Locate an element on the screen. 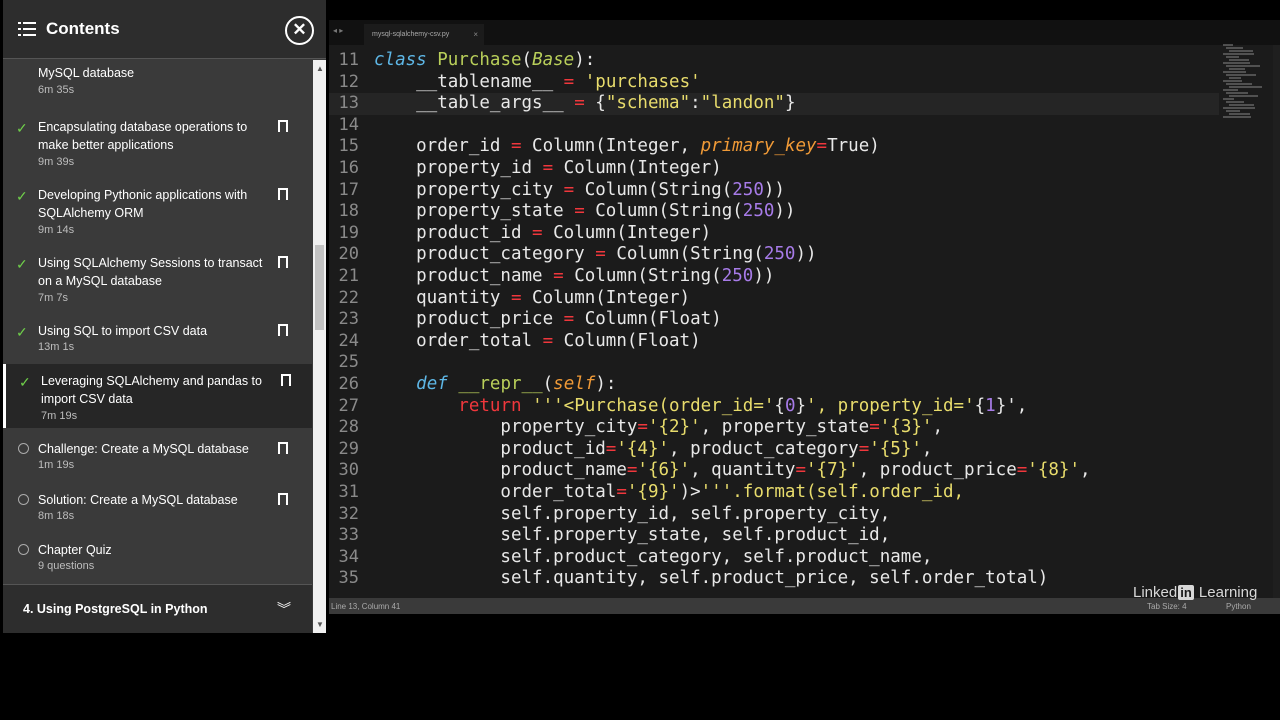  line-number: 32 is located at coordinates (348, 513).